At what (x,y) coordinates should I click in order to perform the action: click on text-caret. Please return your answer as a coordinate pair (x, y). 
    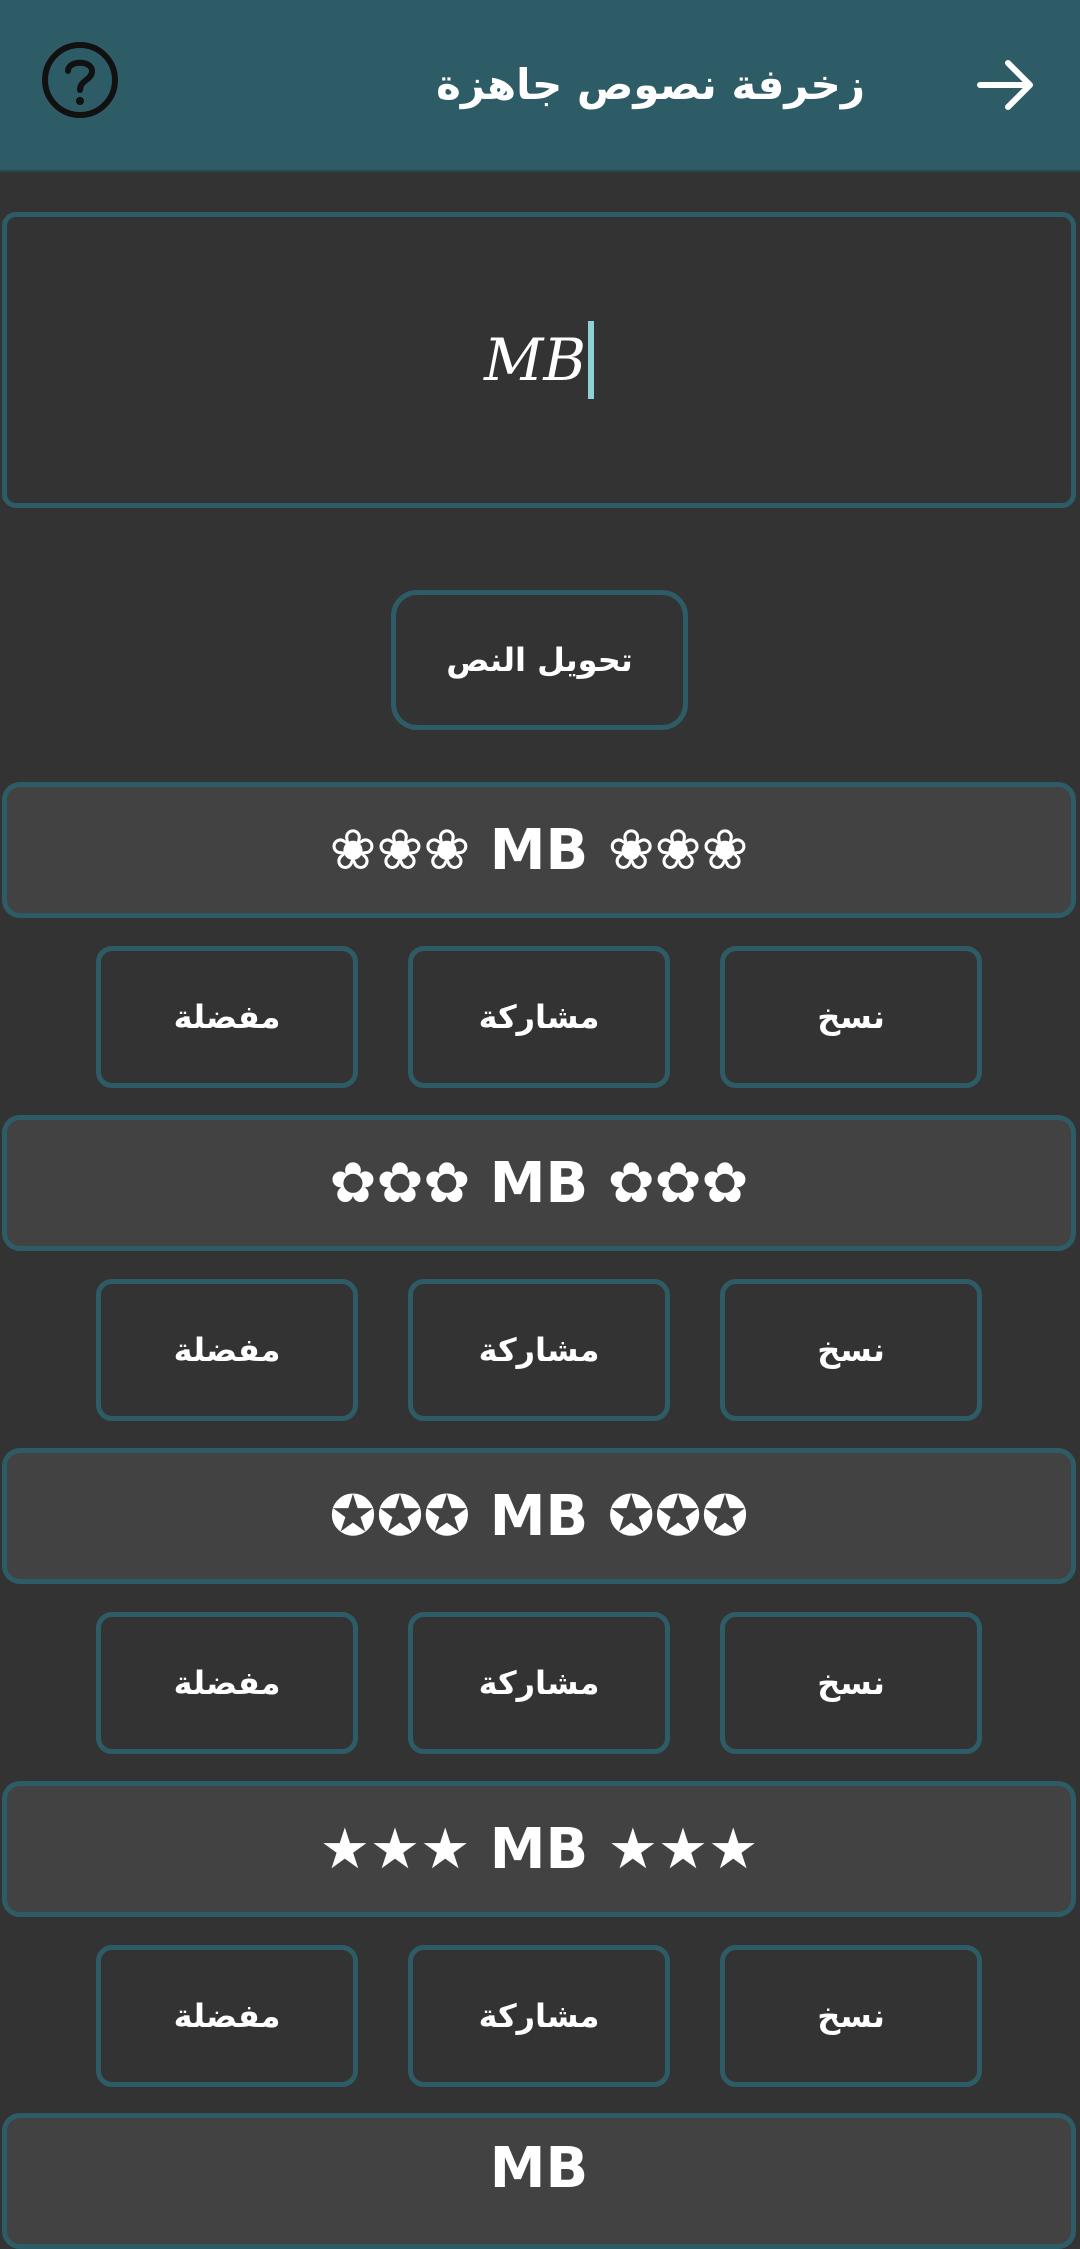
    Looking at the image, I should click on (591, 360).